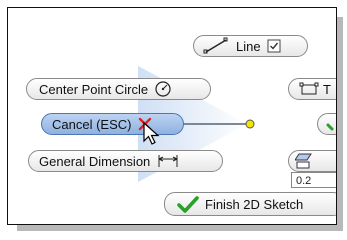 The width and height of the screenshot is (347, 240). What do you see at coordinates (340, 124) in the screenshot?
I see `frame-shadow-right` at bounding box center [340, 124].